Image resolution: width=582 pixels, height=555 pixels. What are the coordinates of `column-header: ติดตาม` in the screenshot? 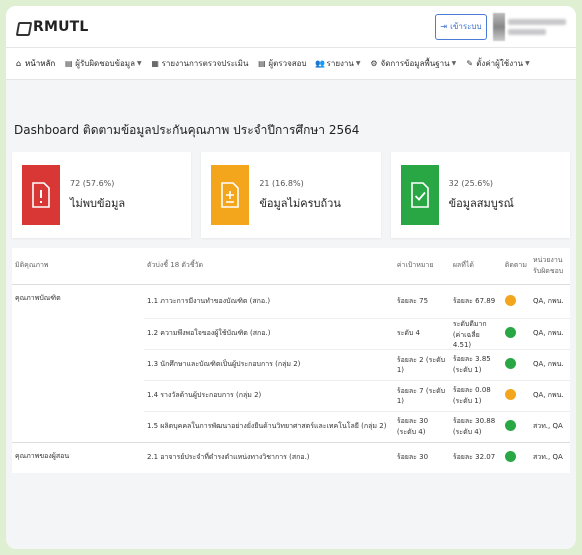 It's located at (515, 266).